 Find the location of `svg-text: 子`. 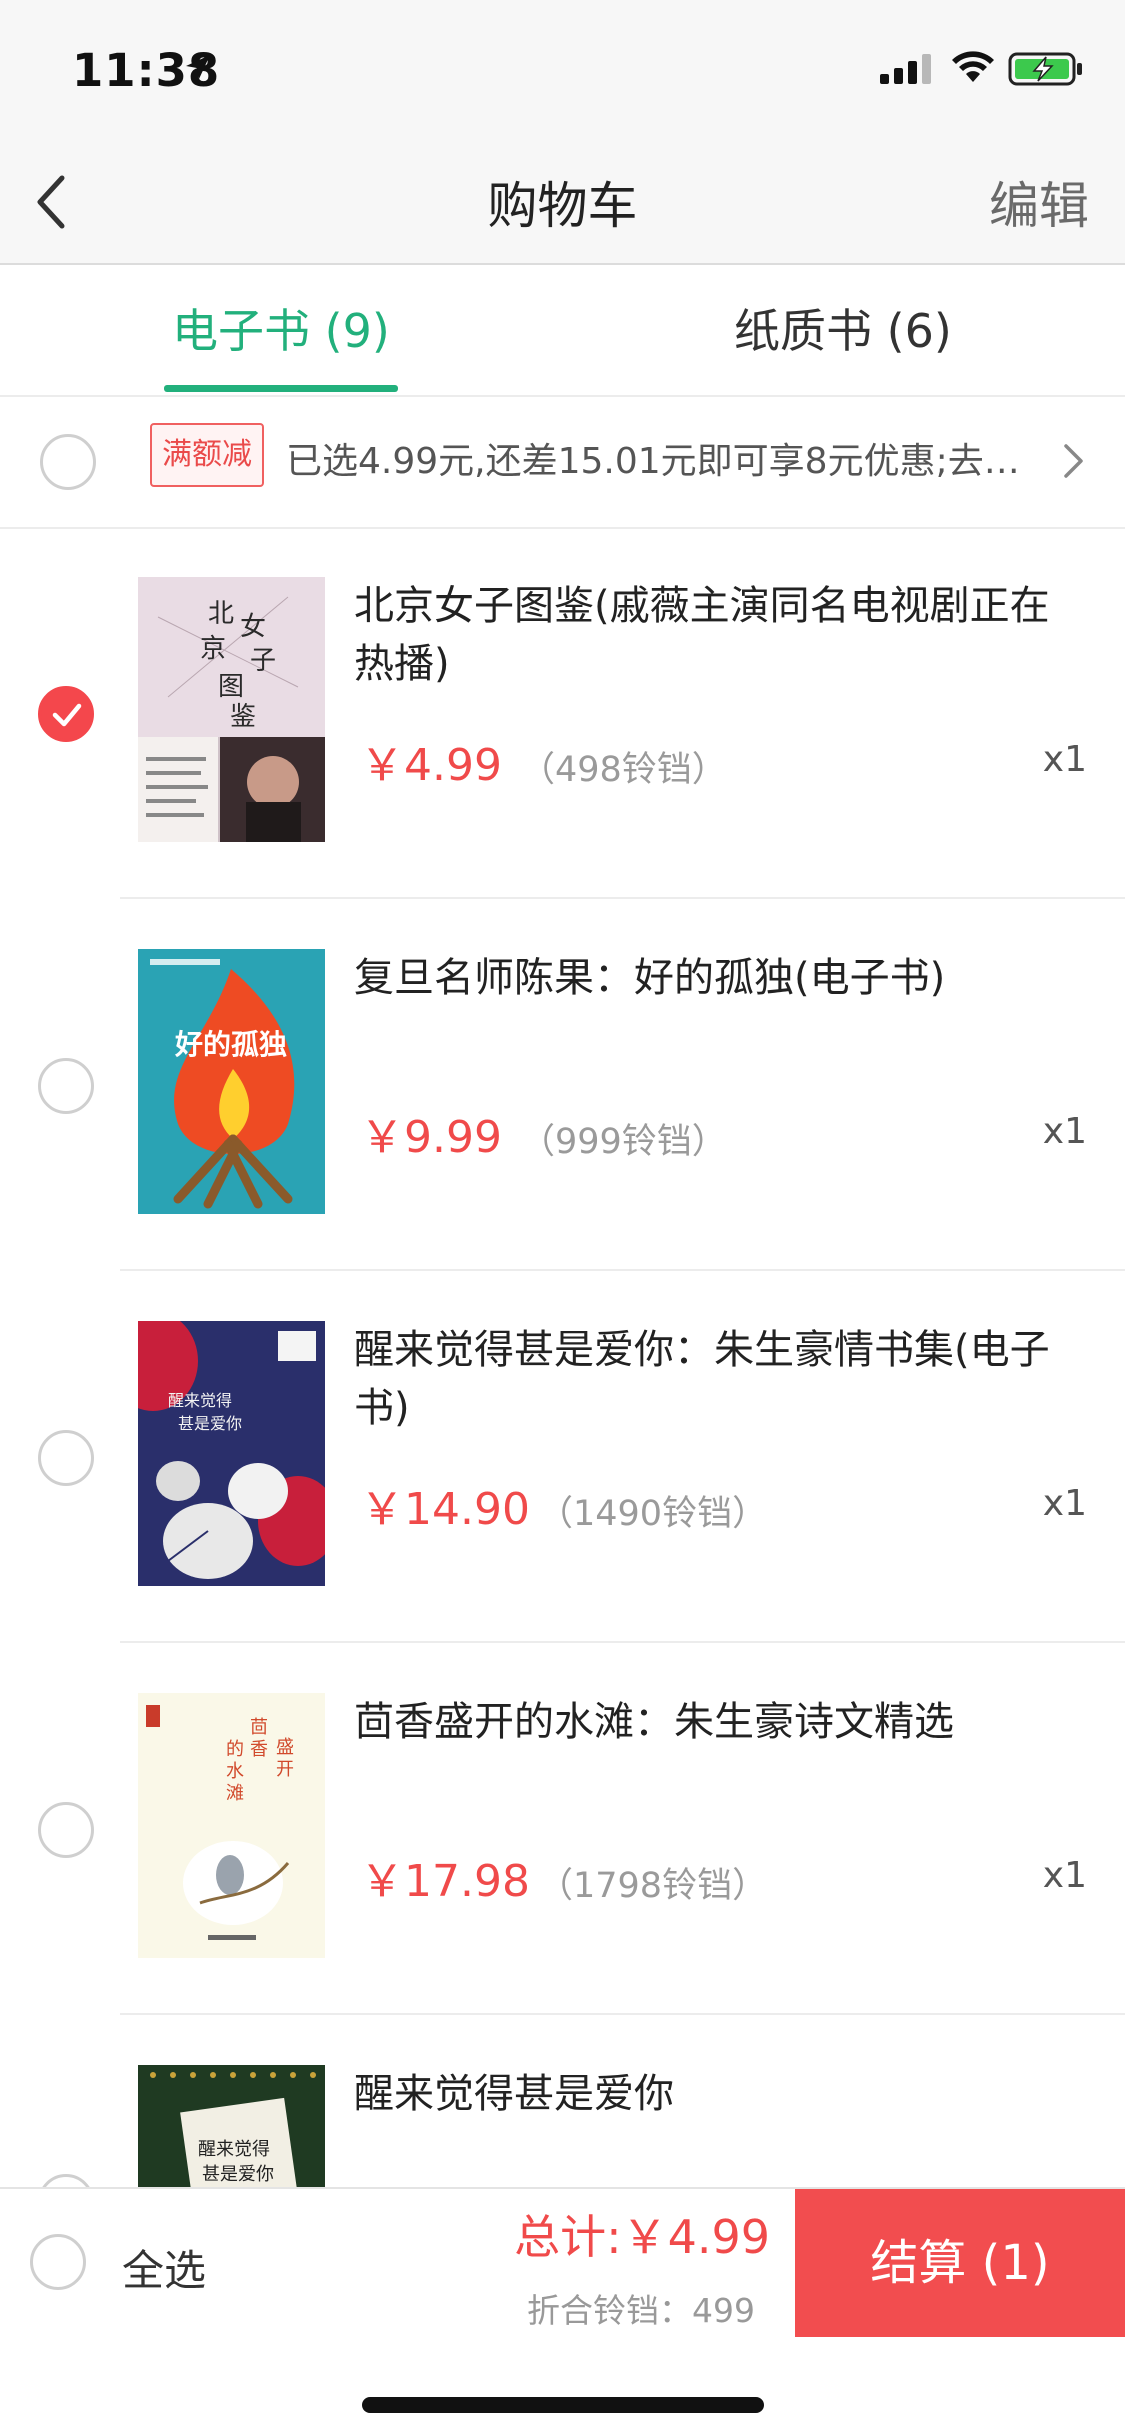

svg-text: 子 is located at coordinates (263, 661).